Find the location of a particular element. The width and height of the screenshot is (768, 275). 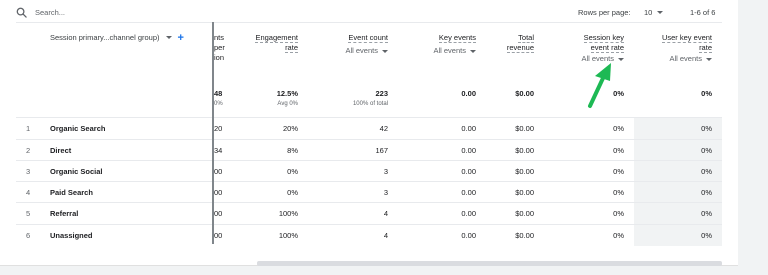

table-row: 6 Unassigned 00 100% 4 0.00 $0.00 0% 0% is located at coordinates (369, 235).